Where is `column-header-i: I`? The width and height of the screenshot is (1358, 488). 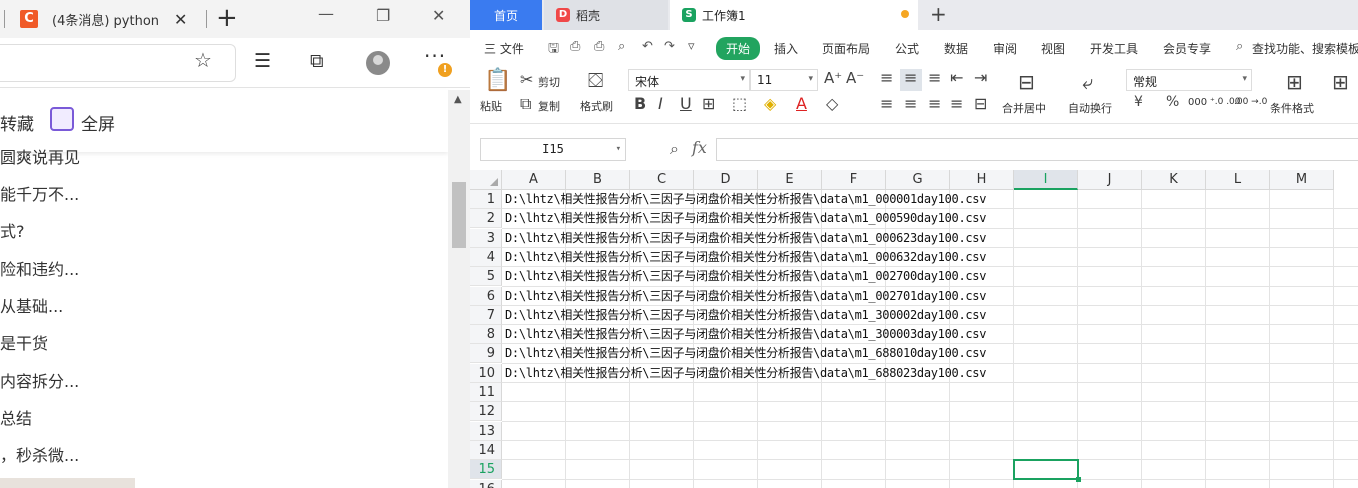
column-header-i: I is located at coordinates (1046, 180).